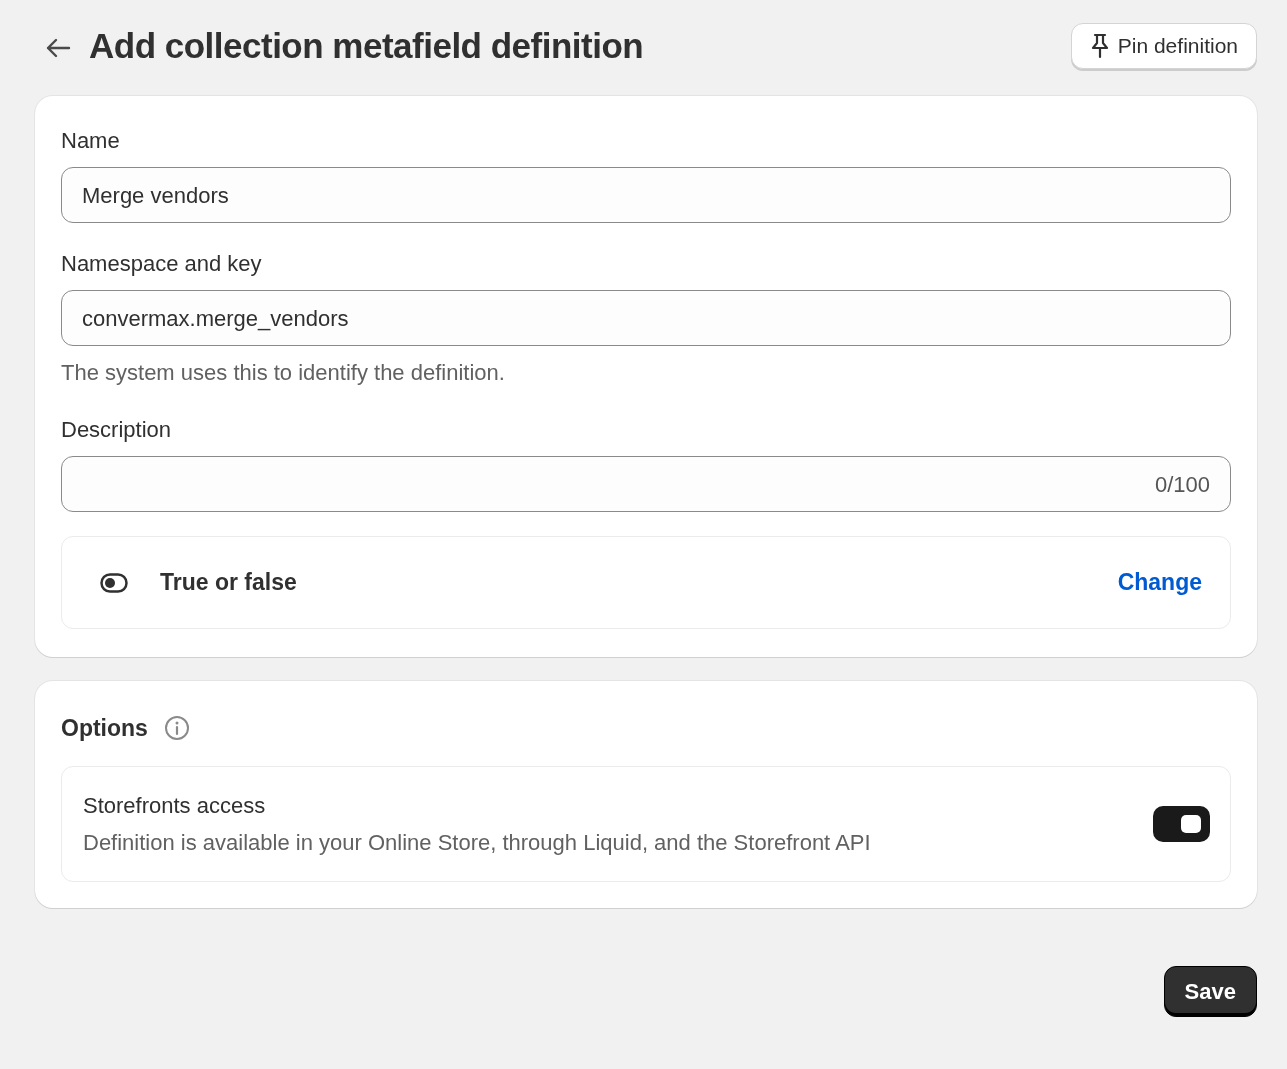 The width and height of the screenshot is (1287, 1069). I want to click on text-field: Merge vendors, so click(646, 195).